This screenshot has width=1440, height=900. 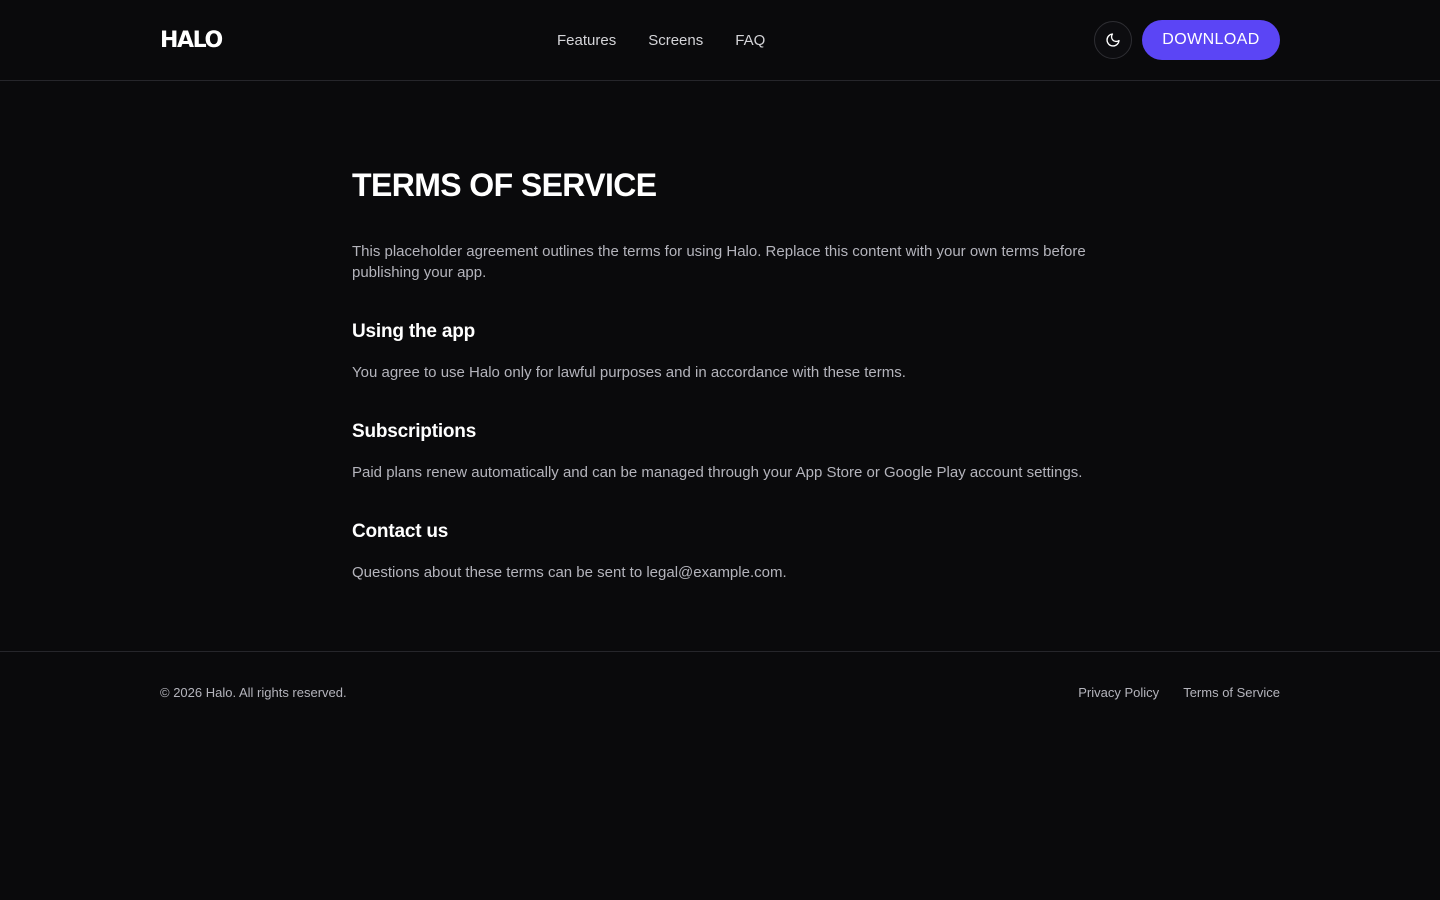 I want to click on download-button: DOWNLOAD, so click(x=1211, y=40).